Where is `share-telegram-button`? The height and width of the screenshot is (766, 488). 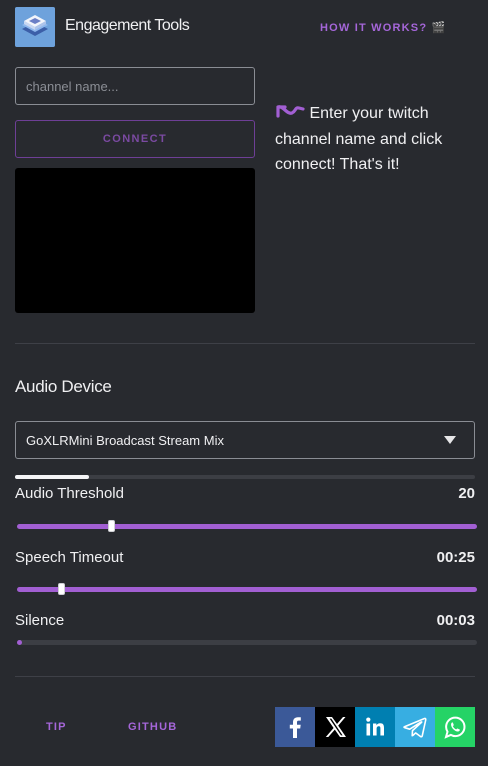 share-telegram-button is located at coordinates (415, 727).